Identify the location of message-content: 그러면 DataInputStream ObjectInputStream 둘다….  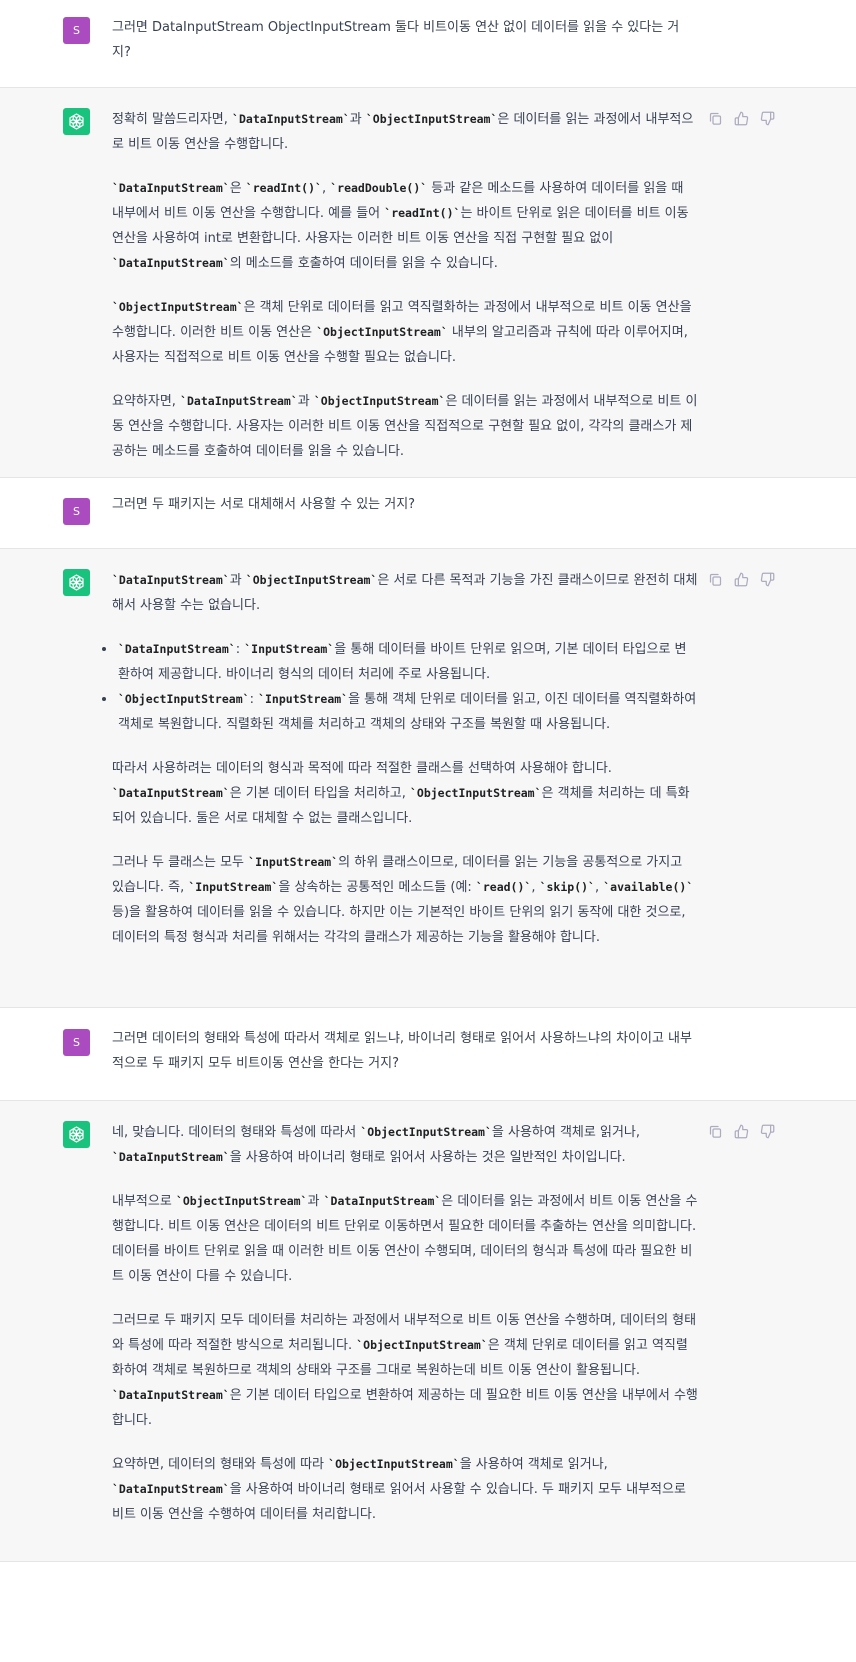
(405, 40).